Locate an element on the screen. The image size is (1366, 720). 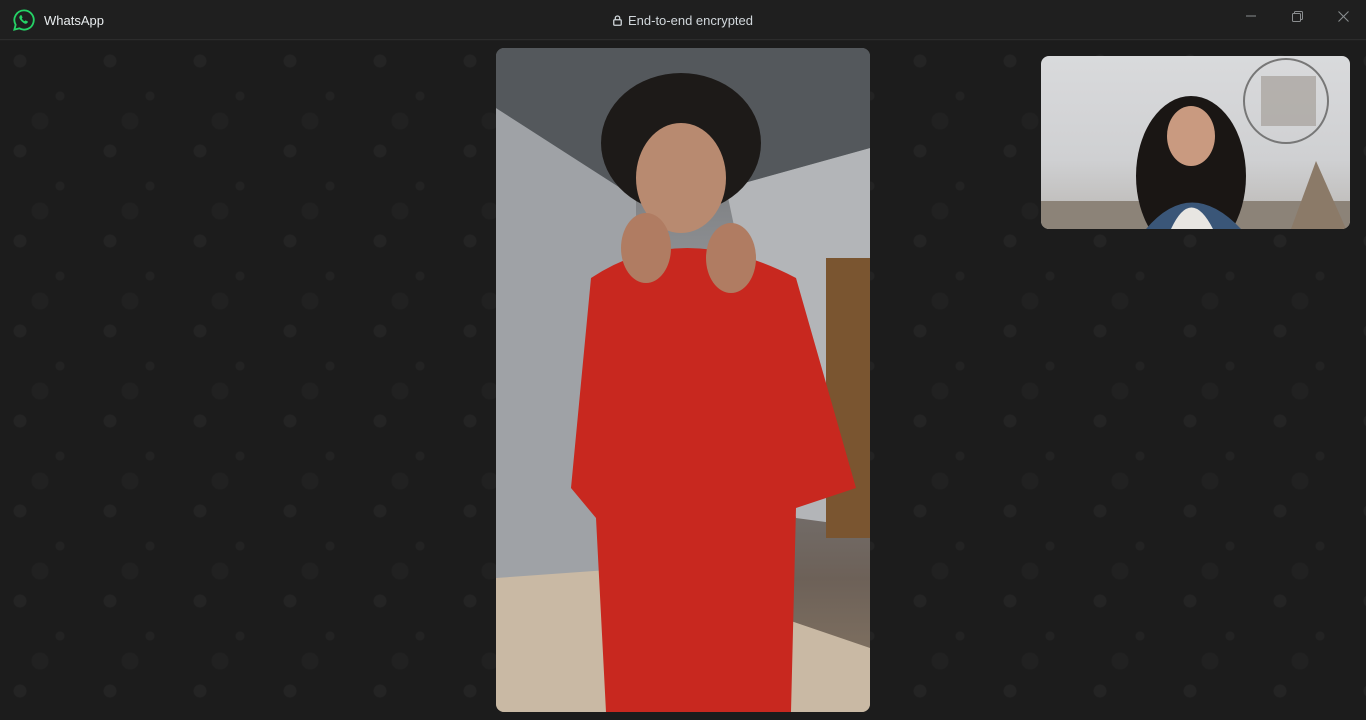
lock-icon is located at coordinates (617, 20).